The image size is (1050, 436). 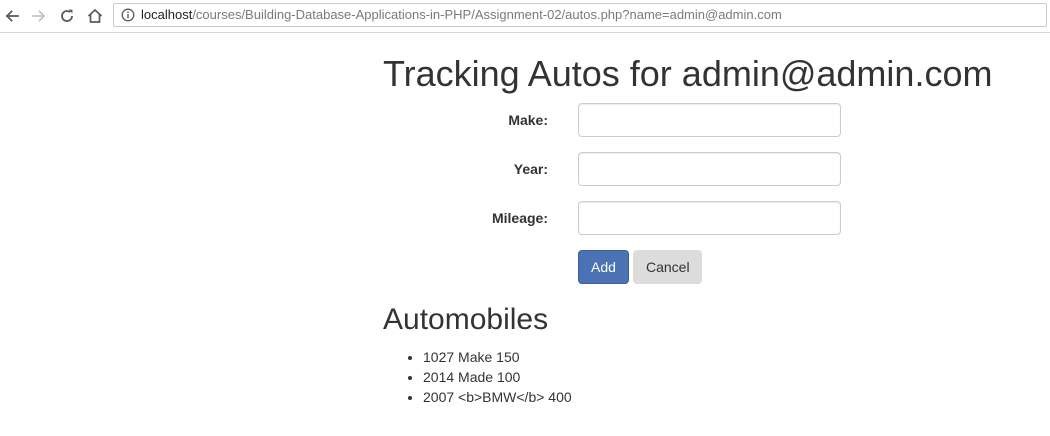 I want to click on info-icon, so click(x=128, y=15).